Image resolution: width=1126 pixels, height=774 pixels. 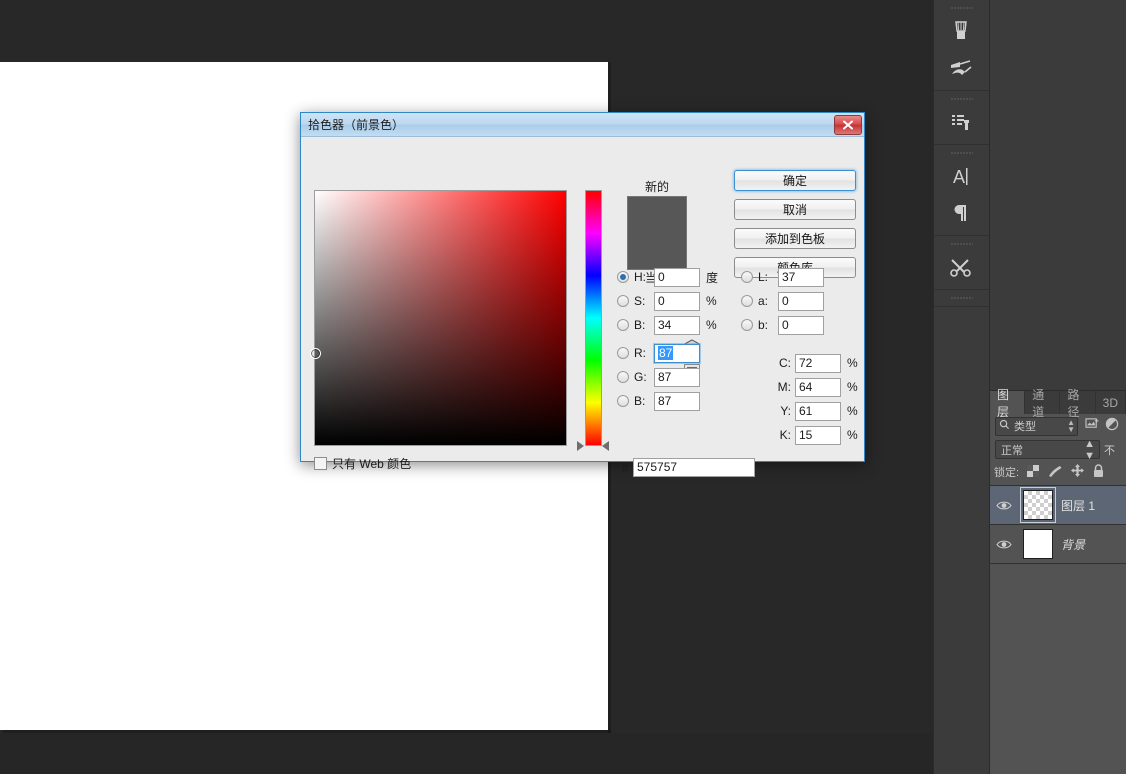 I want to click on tab-paths: 路径, so click(x=1078, y=403).